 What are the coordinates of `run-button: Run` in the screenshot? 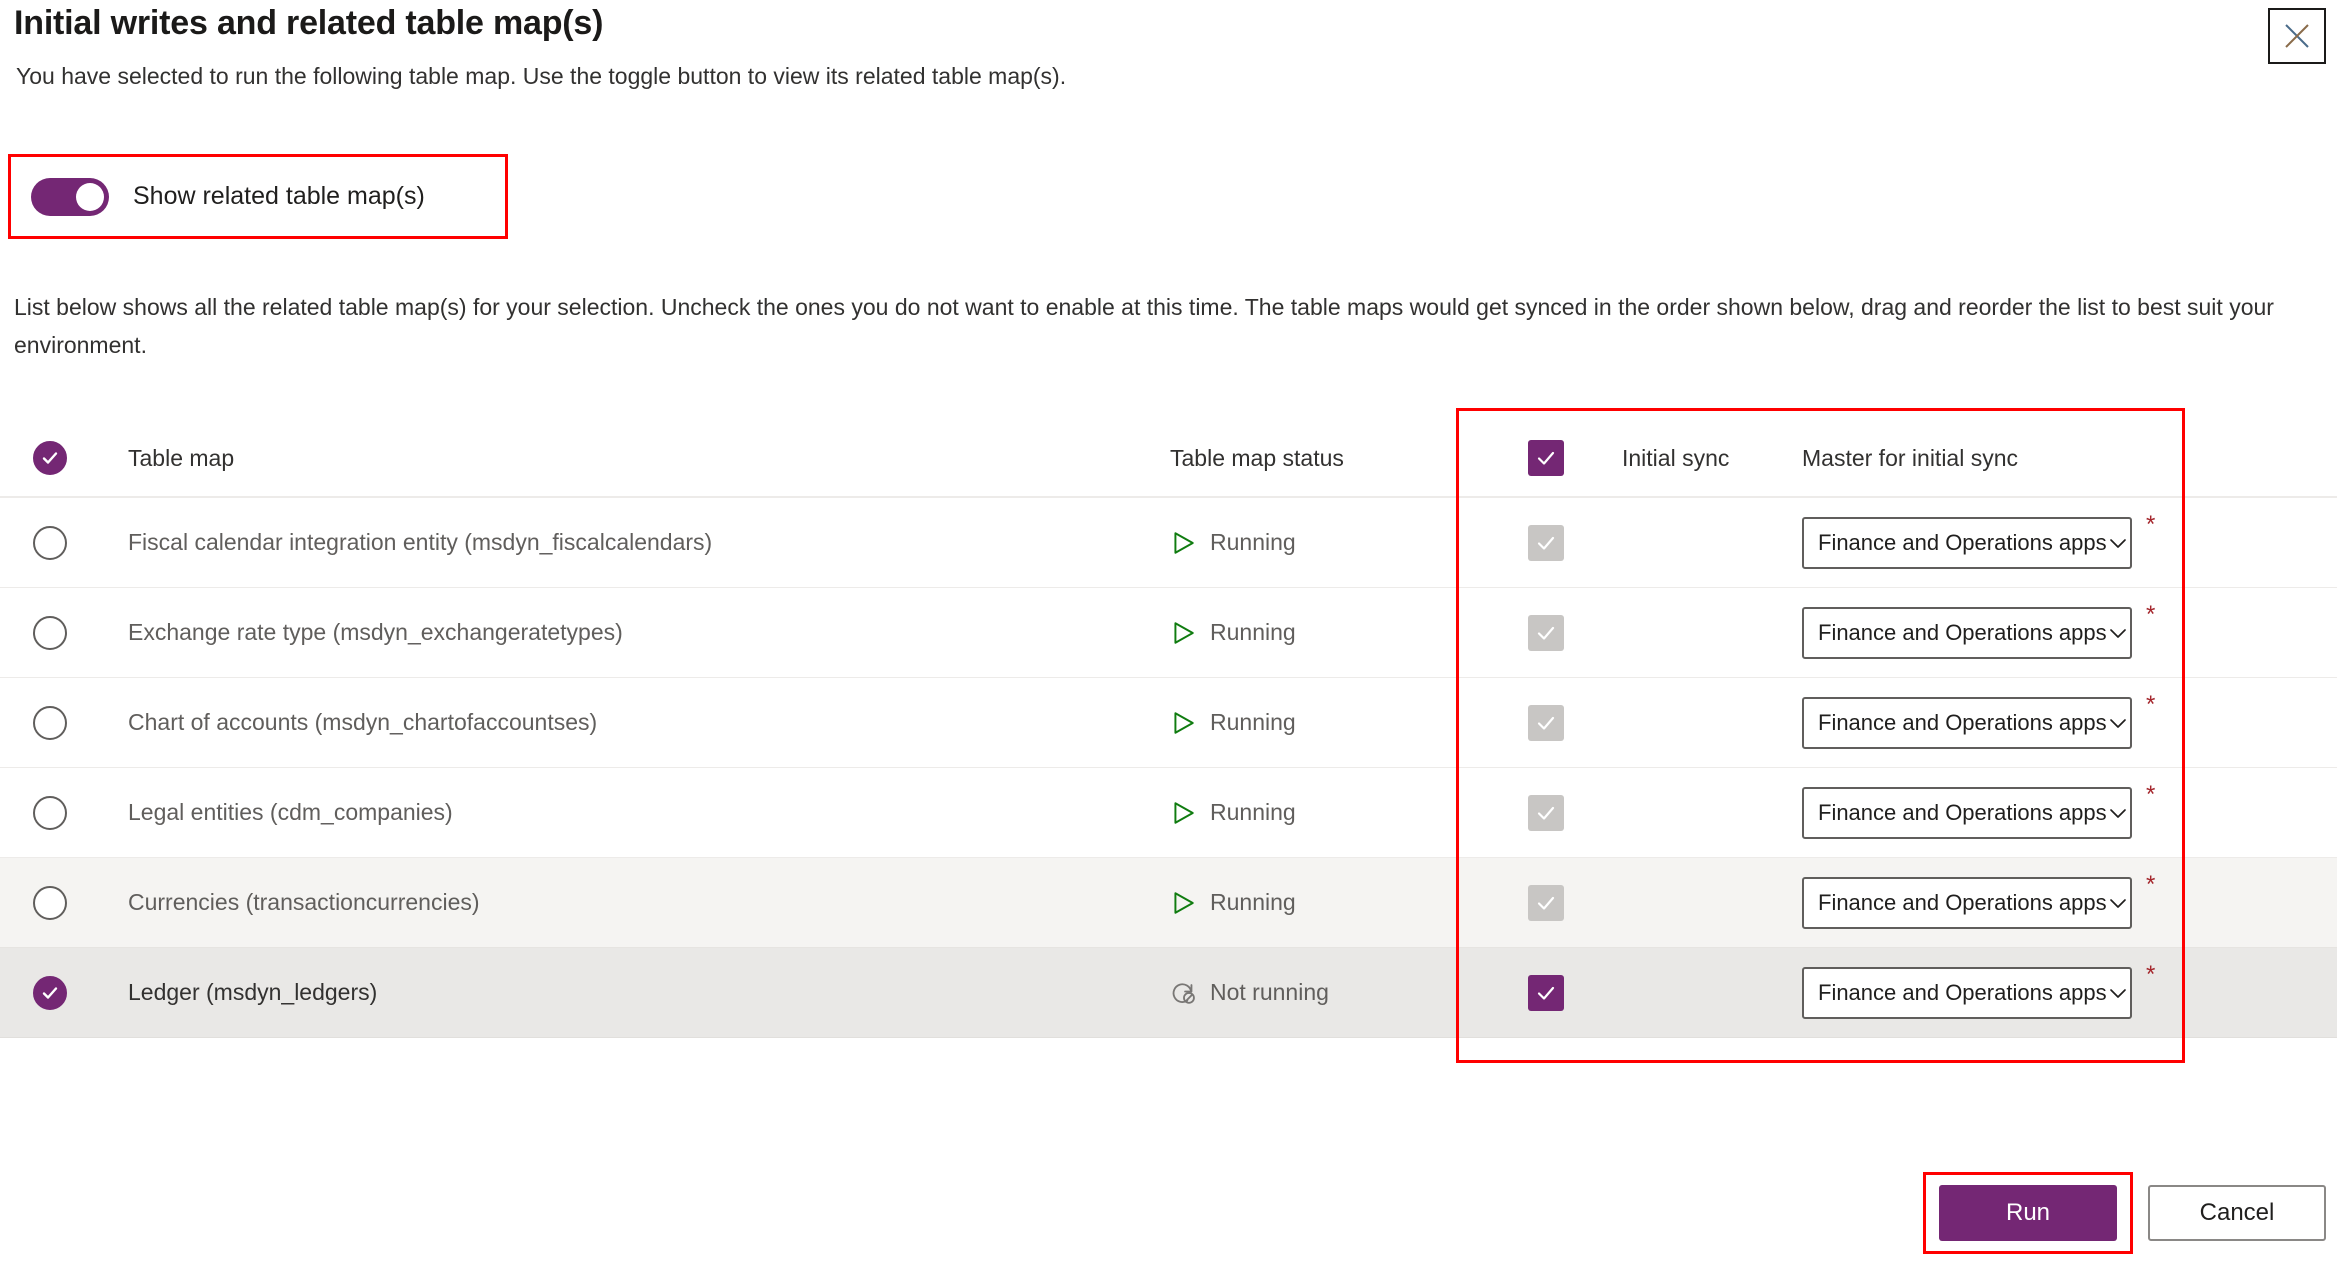 It's located at (2028, 1213).